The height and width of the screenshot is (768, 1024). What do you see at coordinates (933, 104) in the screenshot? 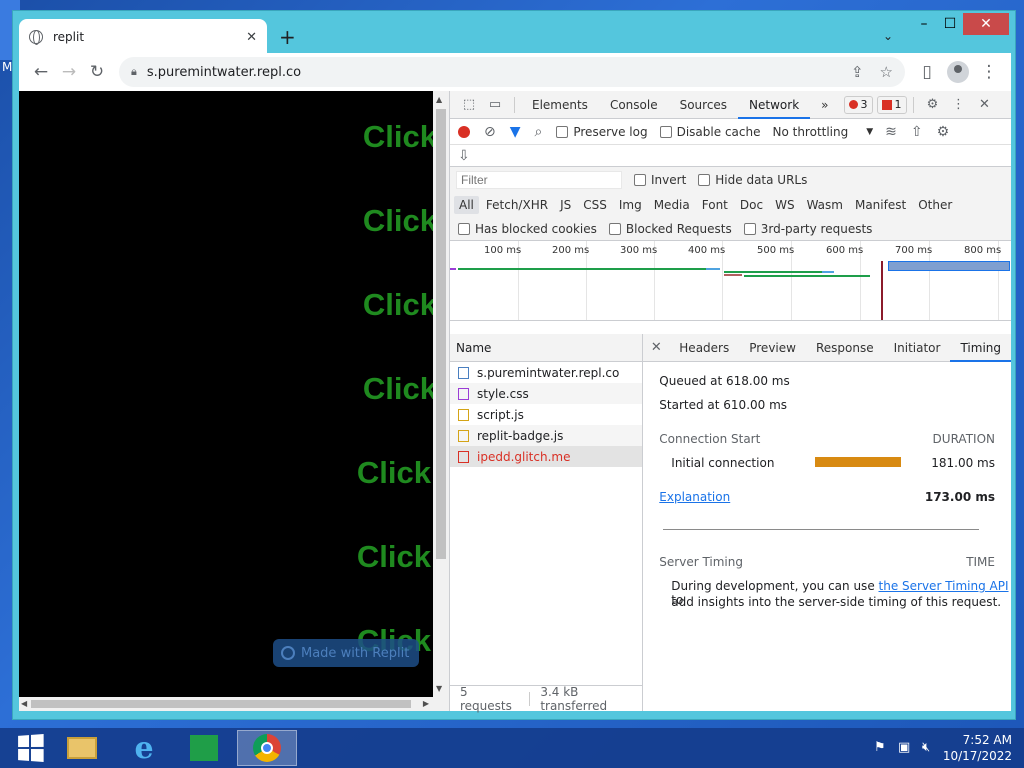
I see `settings-gear-icon: ⚙` at bounding box center [933, 104].